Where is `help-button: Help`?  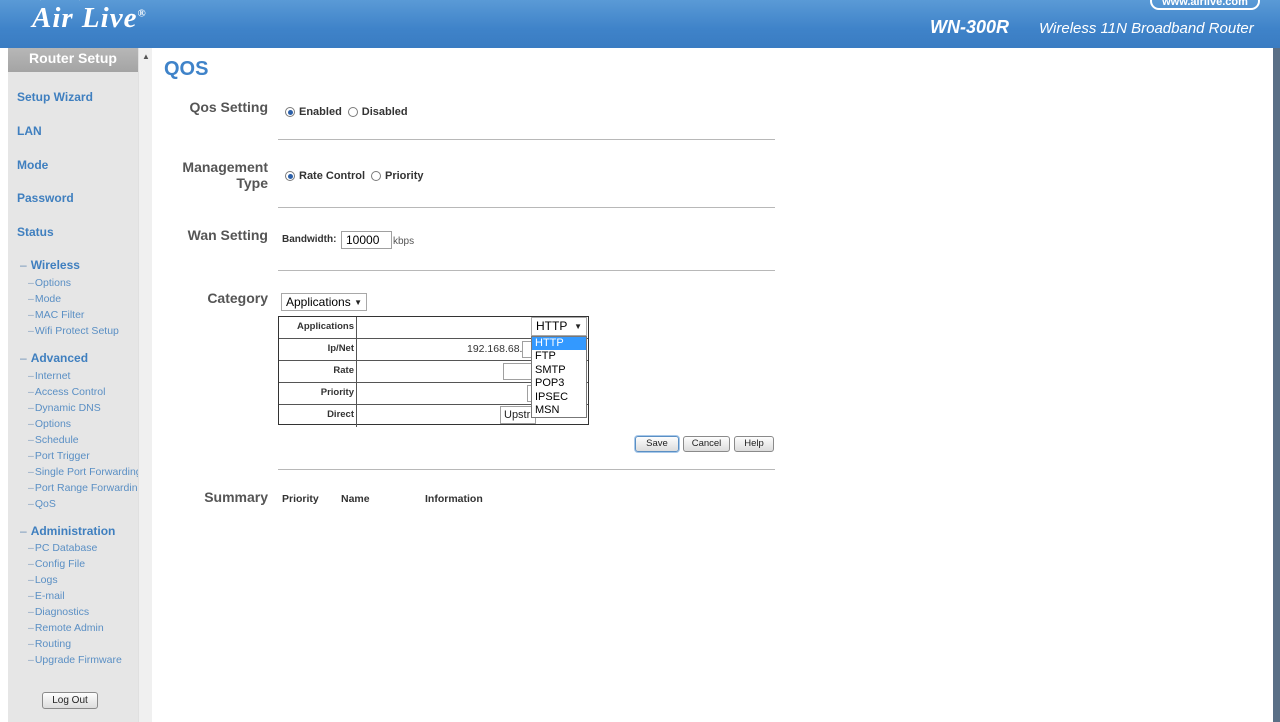
help-button: Help is located at coordinates (754, 444).